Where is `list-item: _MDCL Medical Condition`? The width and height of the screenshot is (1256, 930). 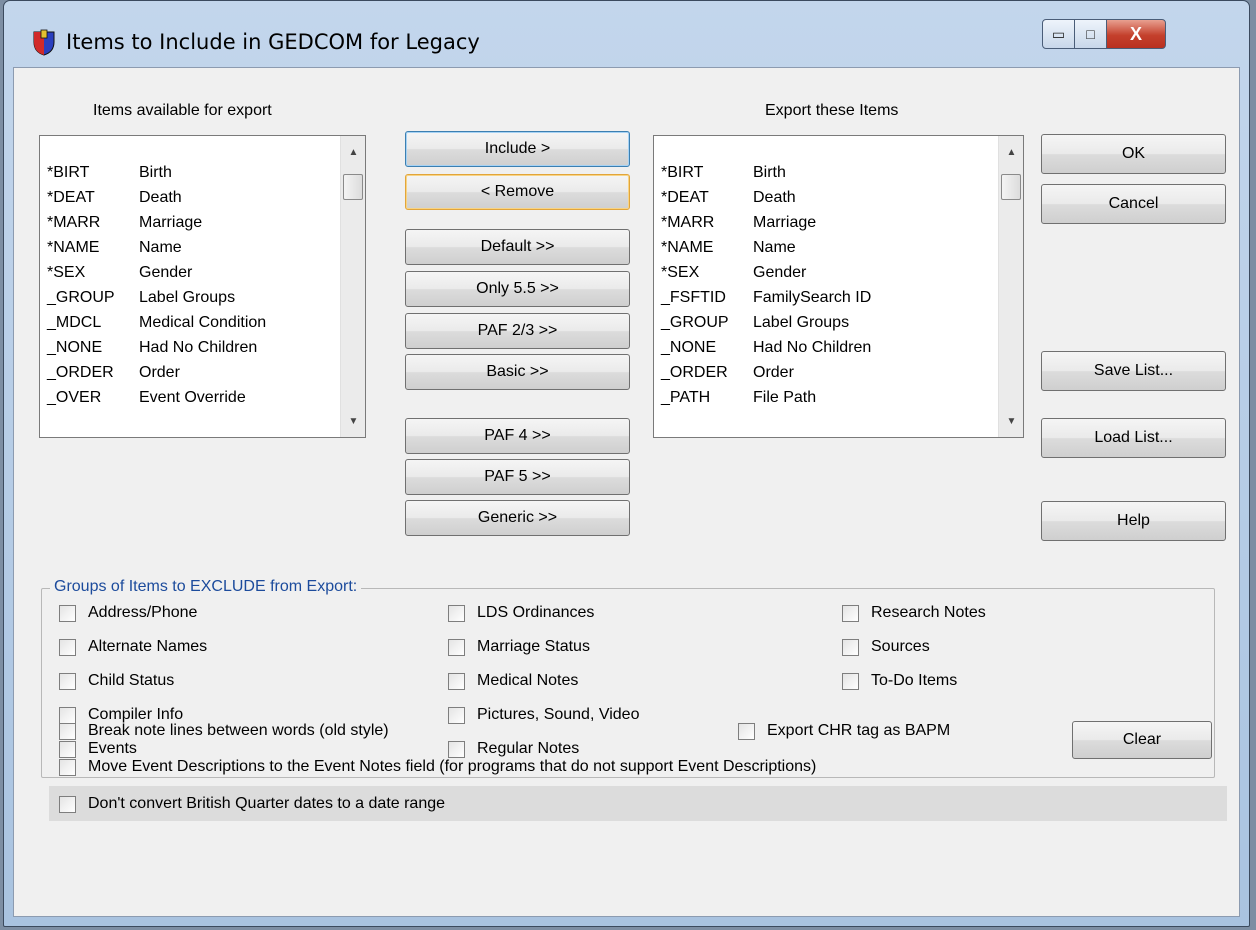 list-item: _MDCL Medical Condition is located at coordinates (156, 323).